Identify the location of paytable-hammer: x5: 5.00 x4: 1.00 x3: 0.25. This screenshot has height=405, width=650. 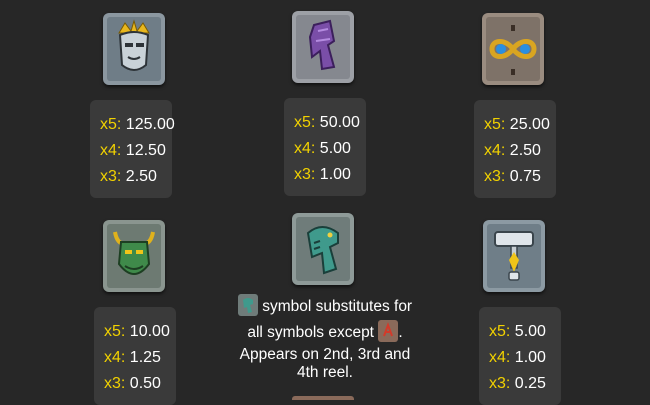
(520, 356).